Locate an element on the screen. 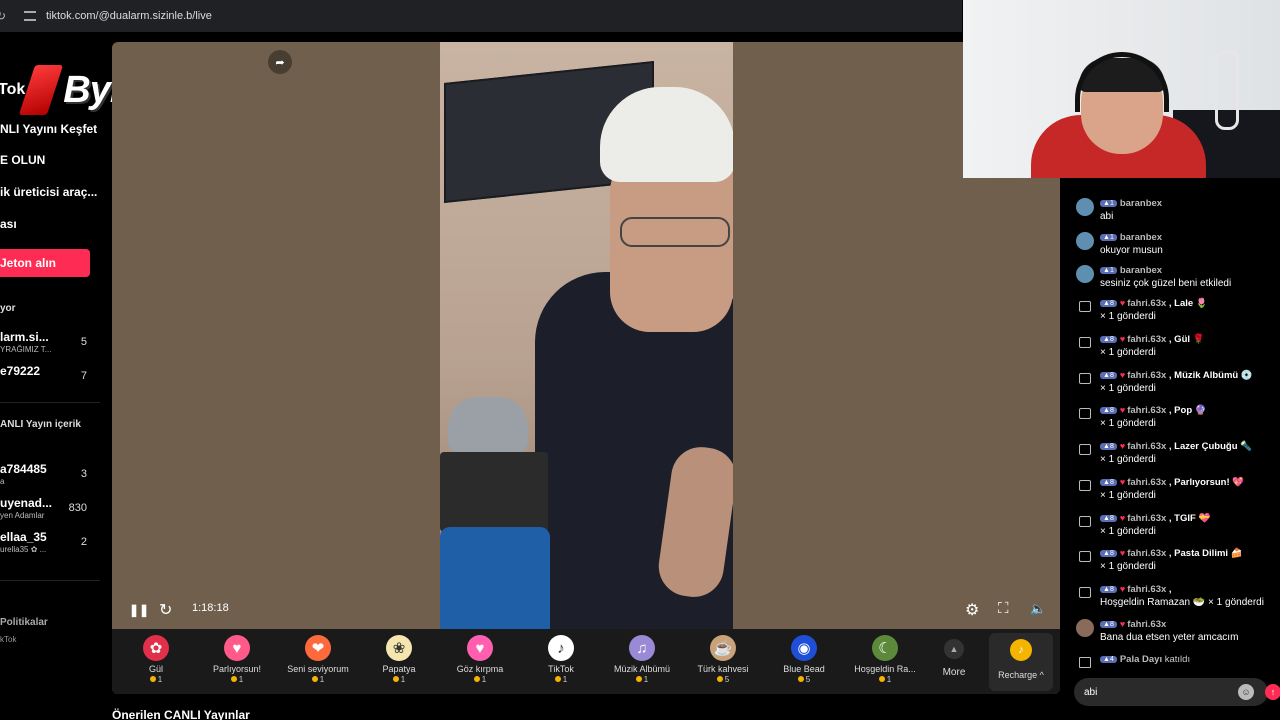 Image resolution: width=1280 pixels, height=720 pixels. fan-heart-icon: ♥ is located at coordinates (1122, 518).